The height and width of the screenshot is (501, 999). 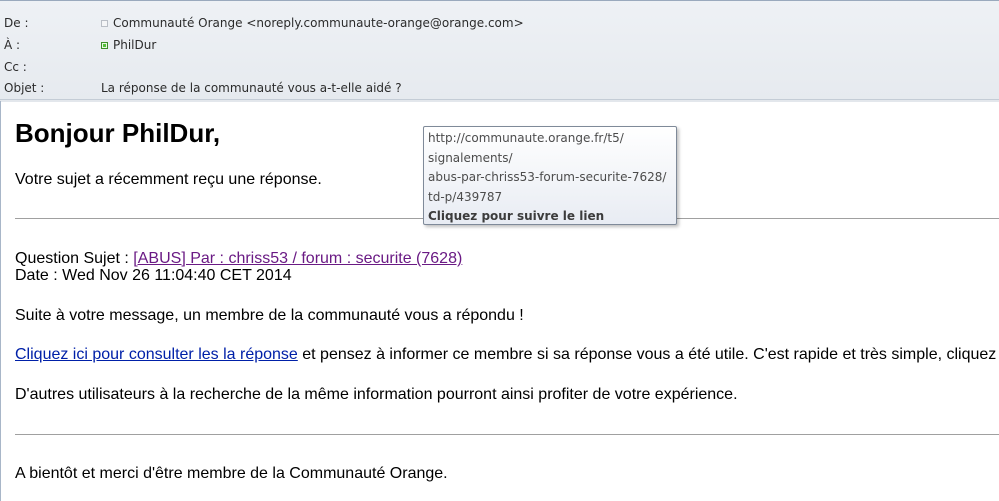 What do you see at coordinates (507, 434) in the screenshot?
I see `divider-bottom` at bounding box center [507, 434].